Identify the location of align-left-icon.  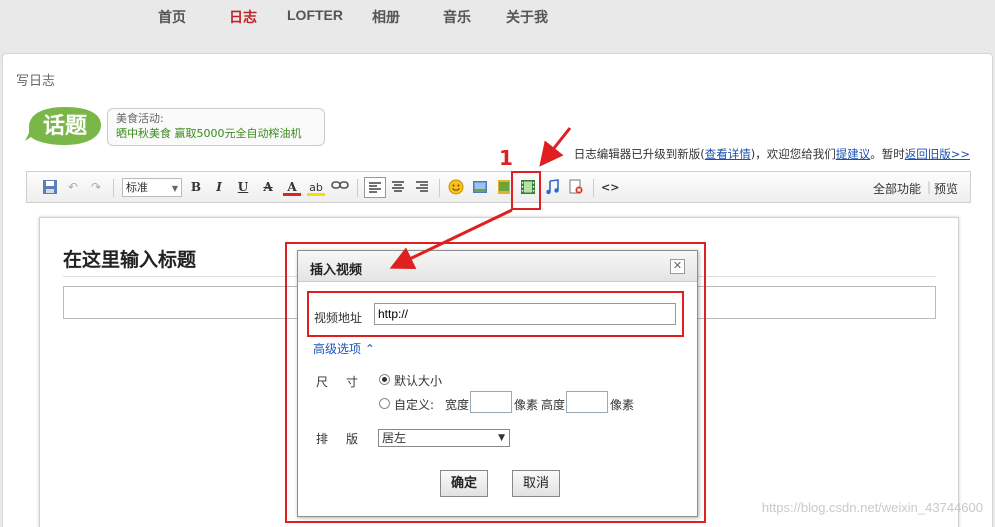
(375, 187).